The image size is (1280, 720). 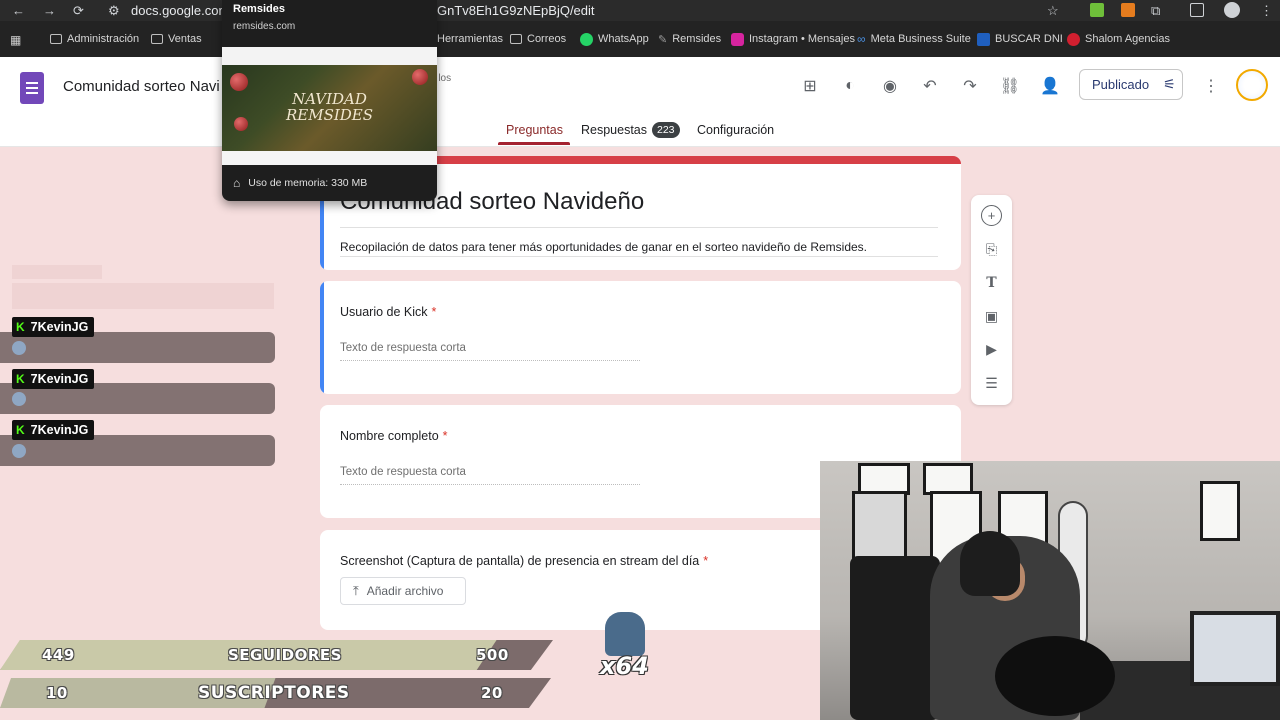 What do you see at coordinates (1050, 590) in the screenshot?
I see `webcam-feed` at bounding box center [1050, 590].